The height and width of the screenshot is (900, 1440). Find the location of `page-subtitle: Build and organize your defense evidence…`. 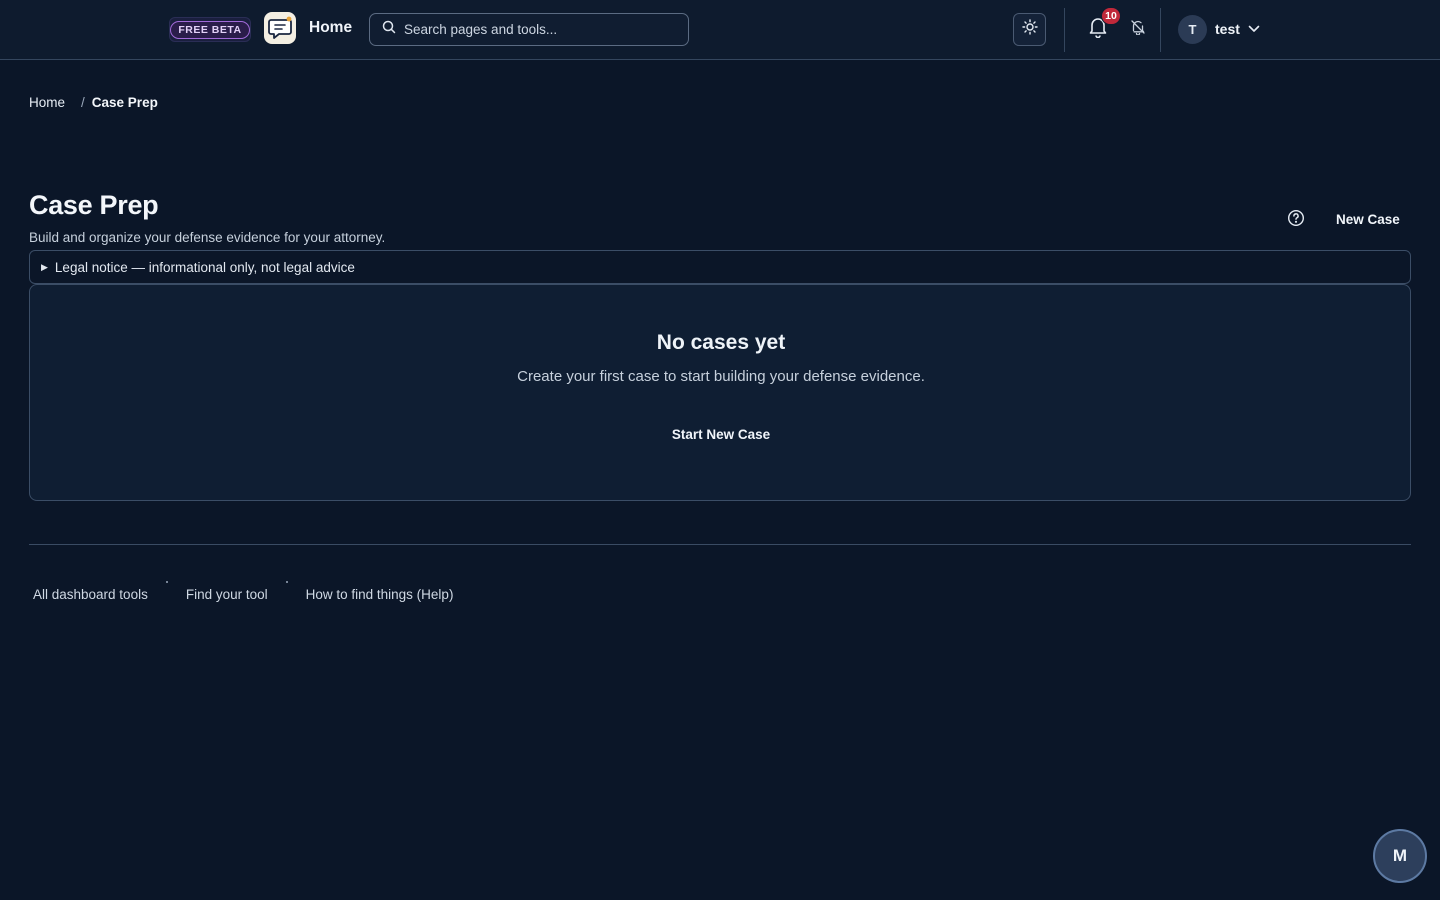

page-subtitle: Build and organize your defense evidence… is located at coordinates (207, 237).